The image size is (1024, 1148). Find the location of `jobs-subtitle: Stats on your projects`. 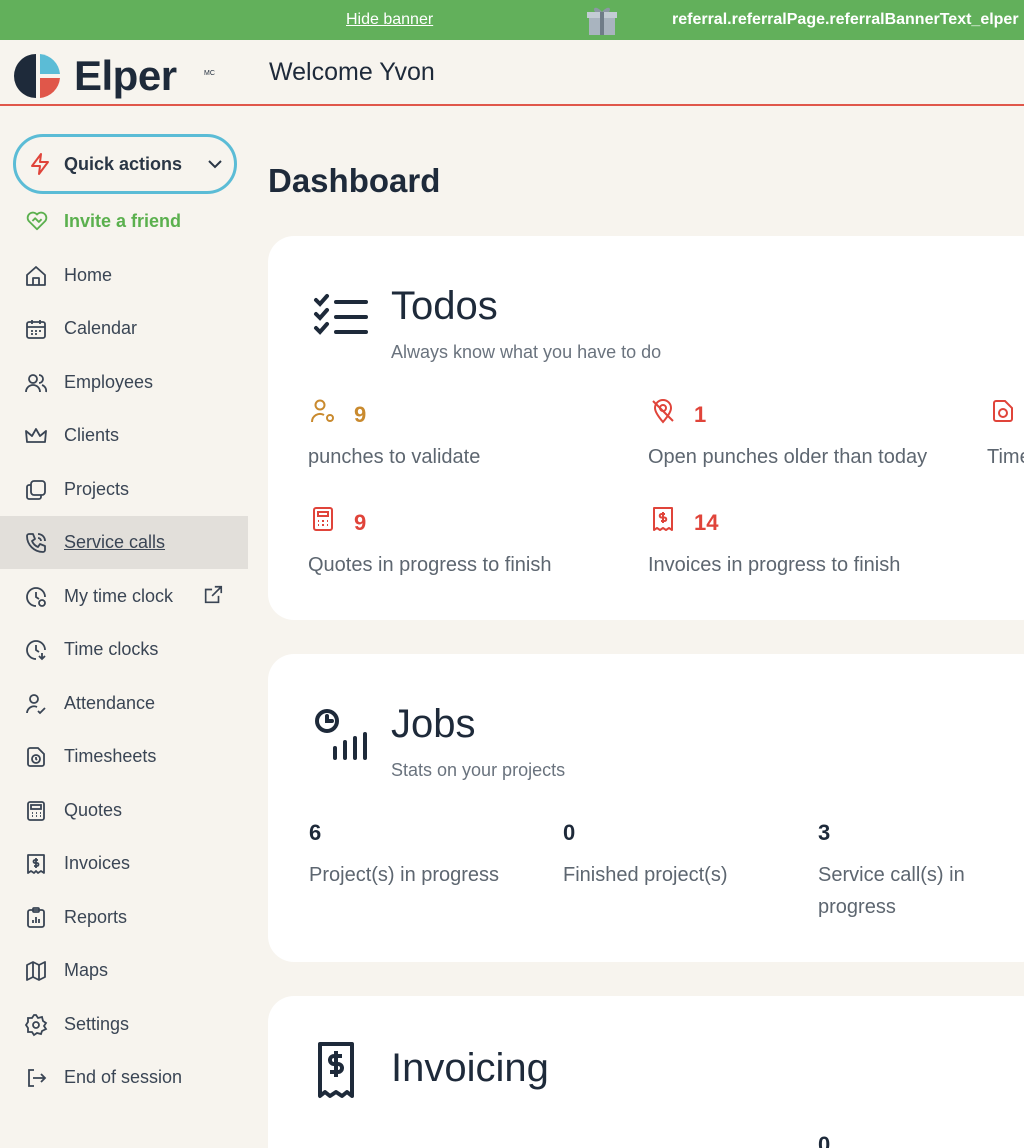

jobs-subtitle: Stats on your projects is located at coordinates (478, 770).